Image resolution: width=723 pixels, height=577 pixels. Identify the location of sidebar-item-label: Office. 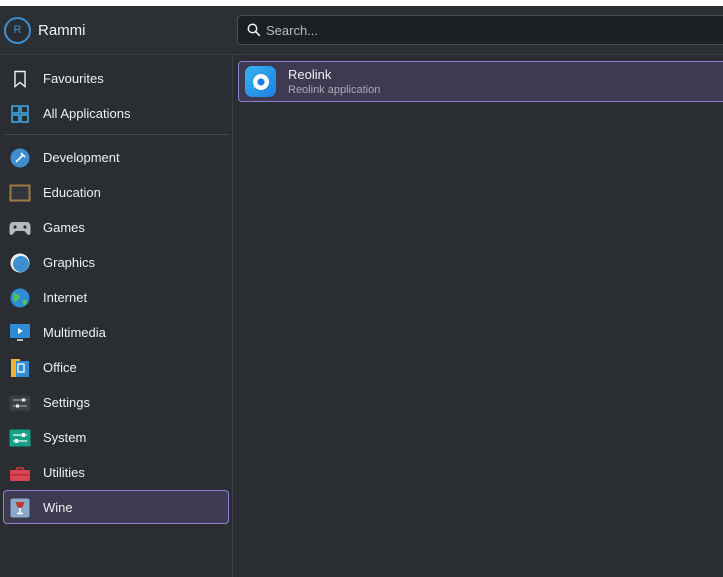
(60, 367).